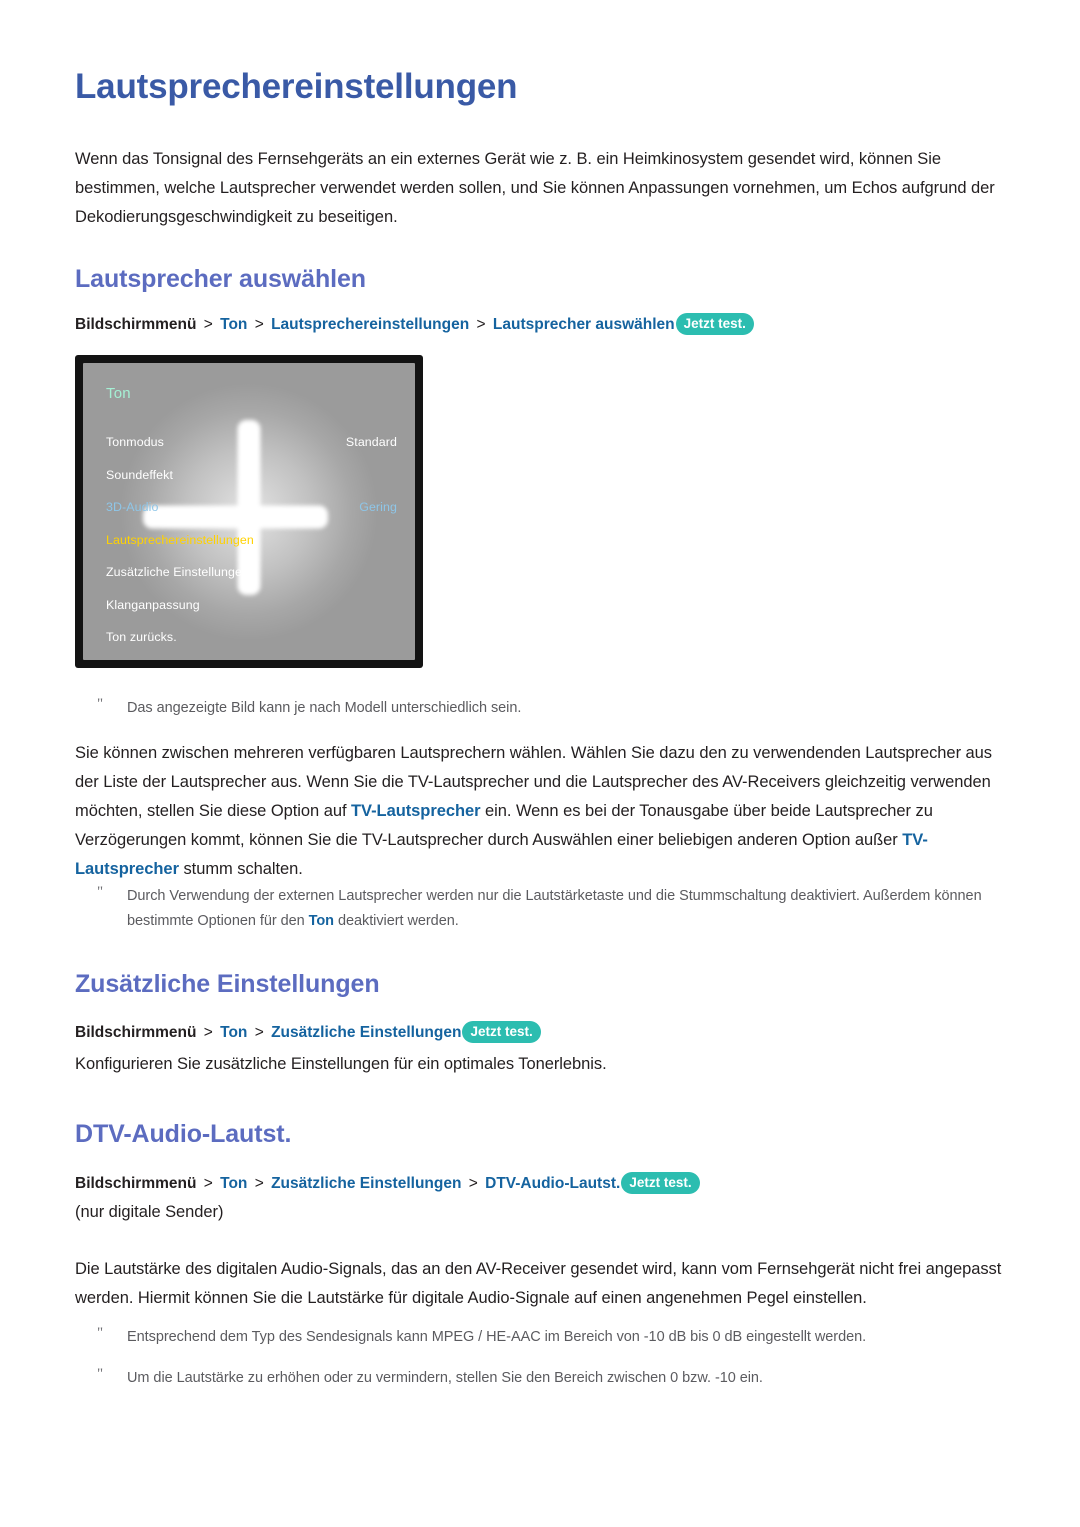 The height and width of the screenshot is (1527, 1080). What do you see at coordinates (118, 393) in the screenshot?
I see `tv-menu-heading: Ton` at bounding box center [118, 393].